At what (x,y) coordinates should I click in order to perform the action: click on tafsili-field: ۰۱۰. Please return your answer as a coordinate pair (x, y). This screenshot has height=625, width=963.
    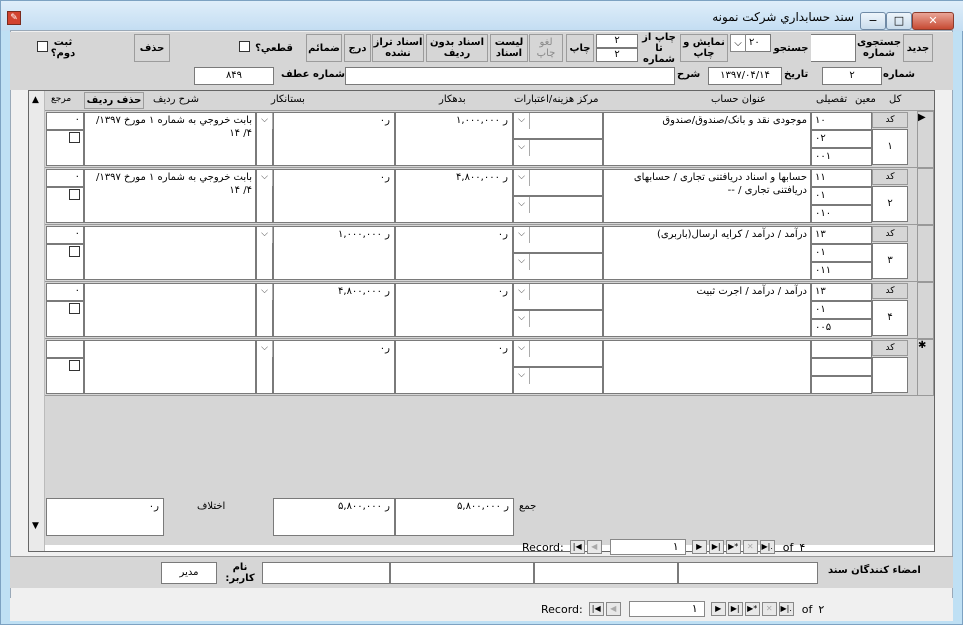
    Looking at the image, I should click on (841, 214).